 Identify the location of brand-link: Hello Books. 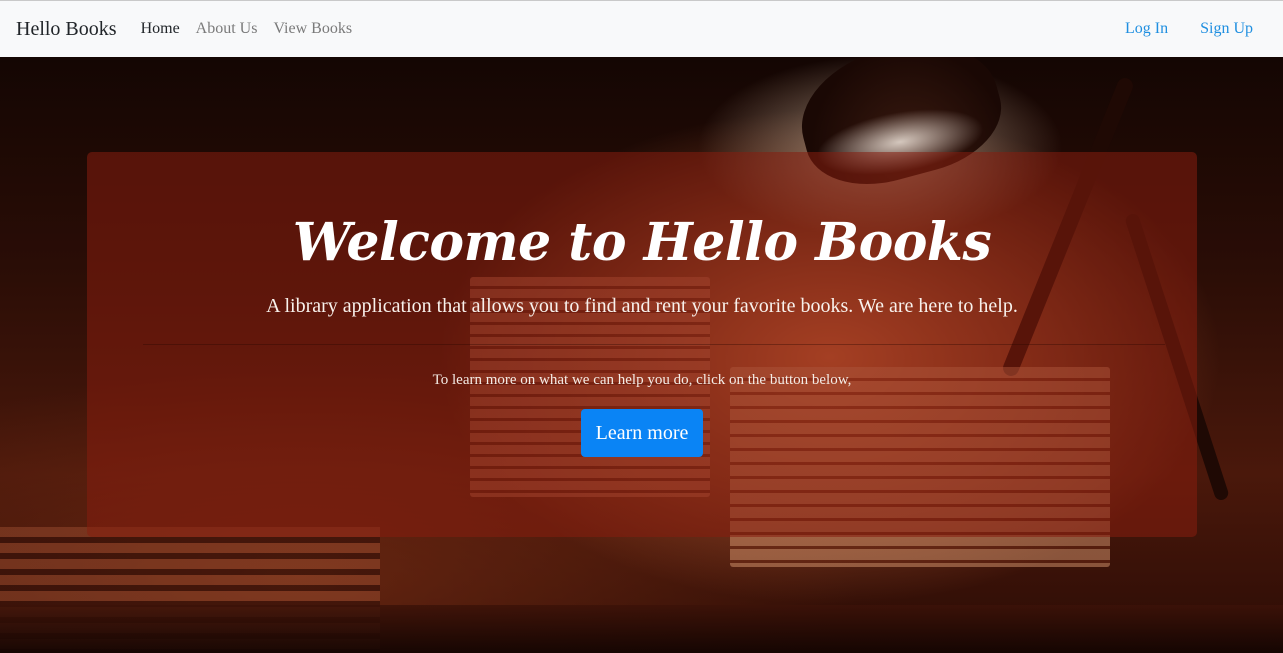
(66, 29).